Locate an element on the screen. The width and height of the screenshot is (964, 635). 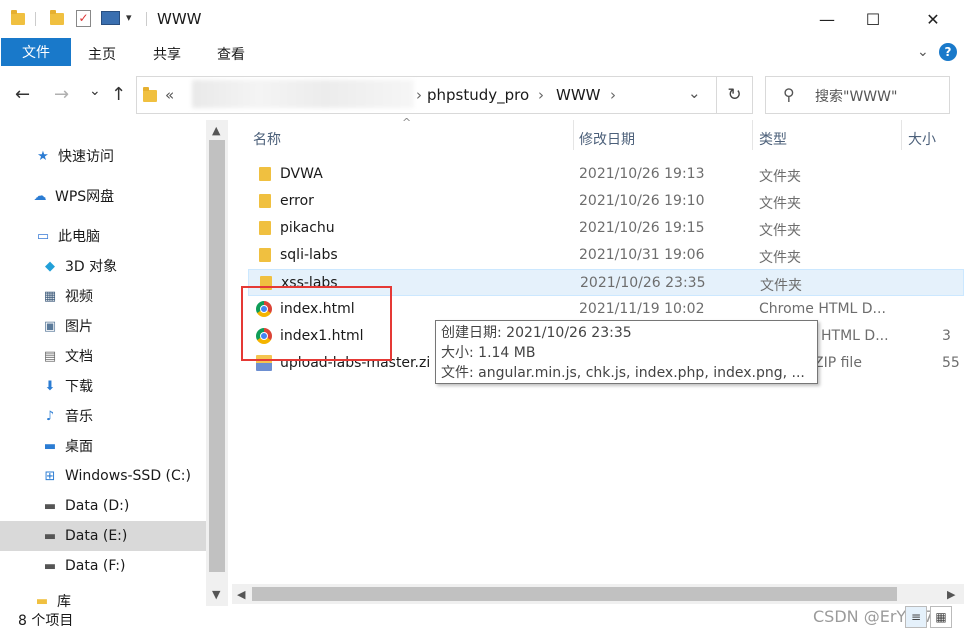
sidebar-icon: ▣ is located at coordinates (50, 326).